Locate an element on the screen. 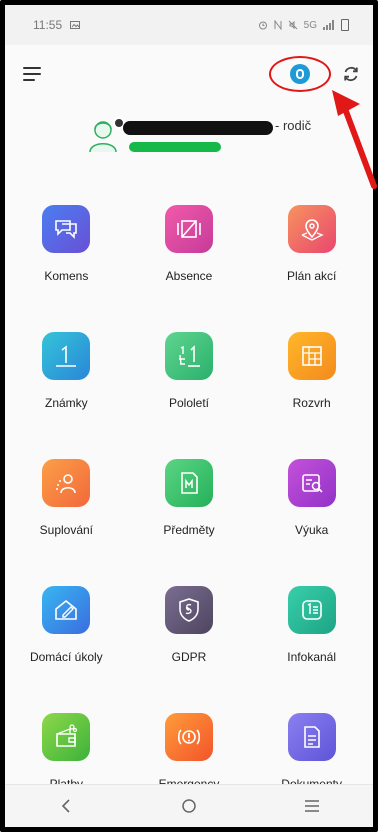  tile-label: Plán akcí is located at coordinates (311, 276).